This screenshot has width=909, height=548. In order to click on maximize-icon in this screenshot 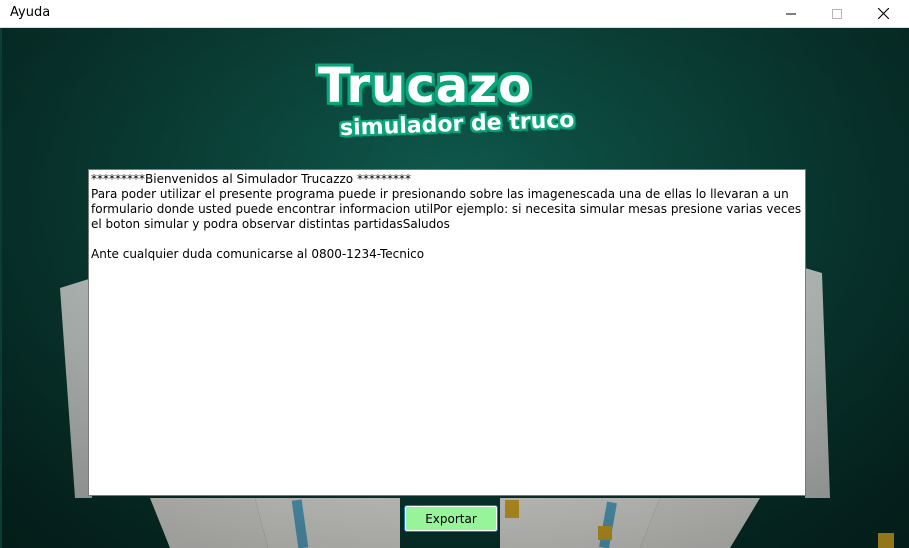, I will do `click(837, 13)`.